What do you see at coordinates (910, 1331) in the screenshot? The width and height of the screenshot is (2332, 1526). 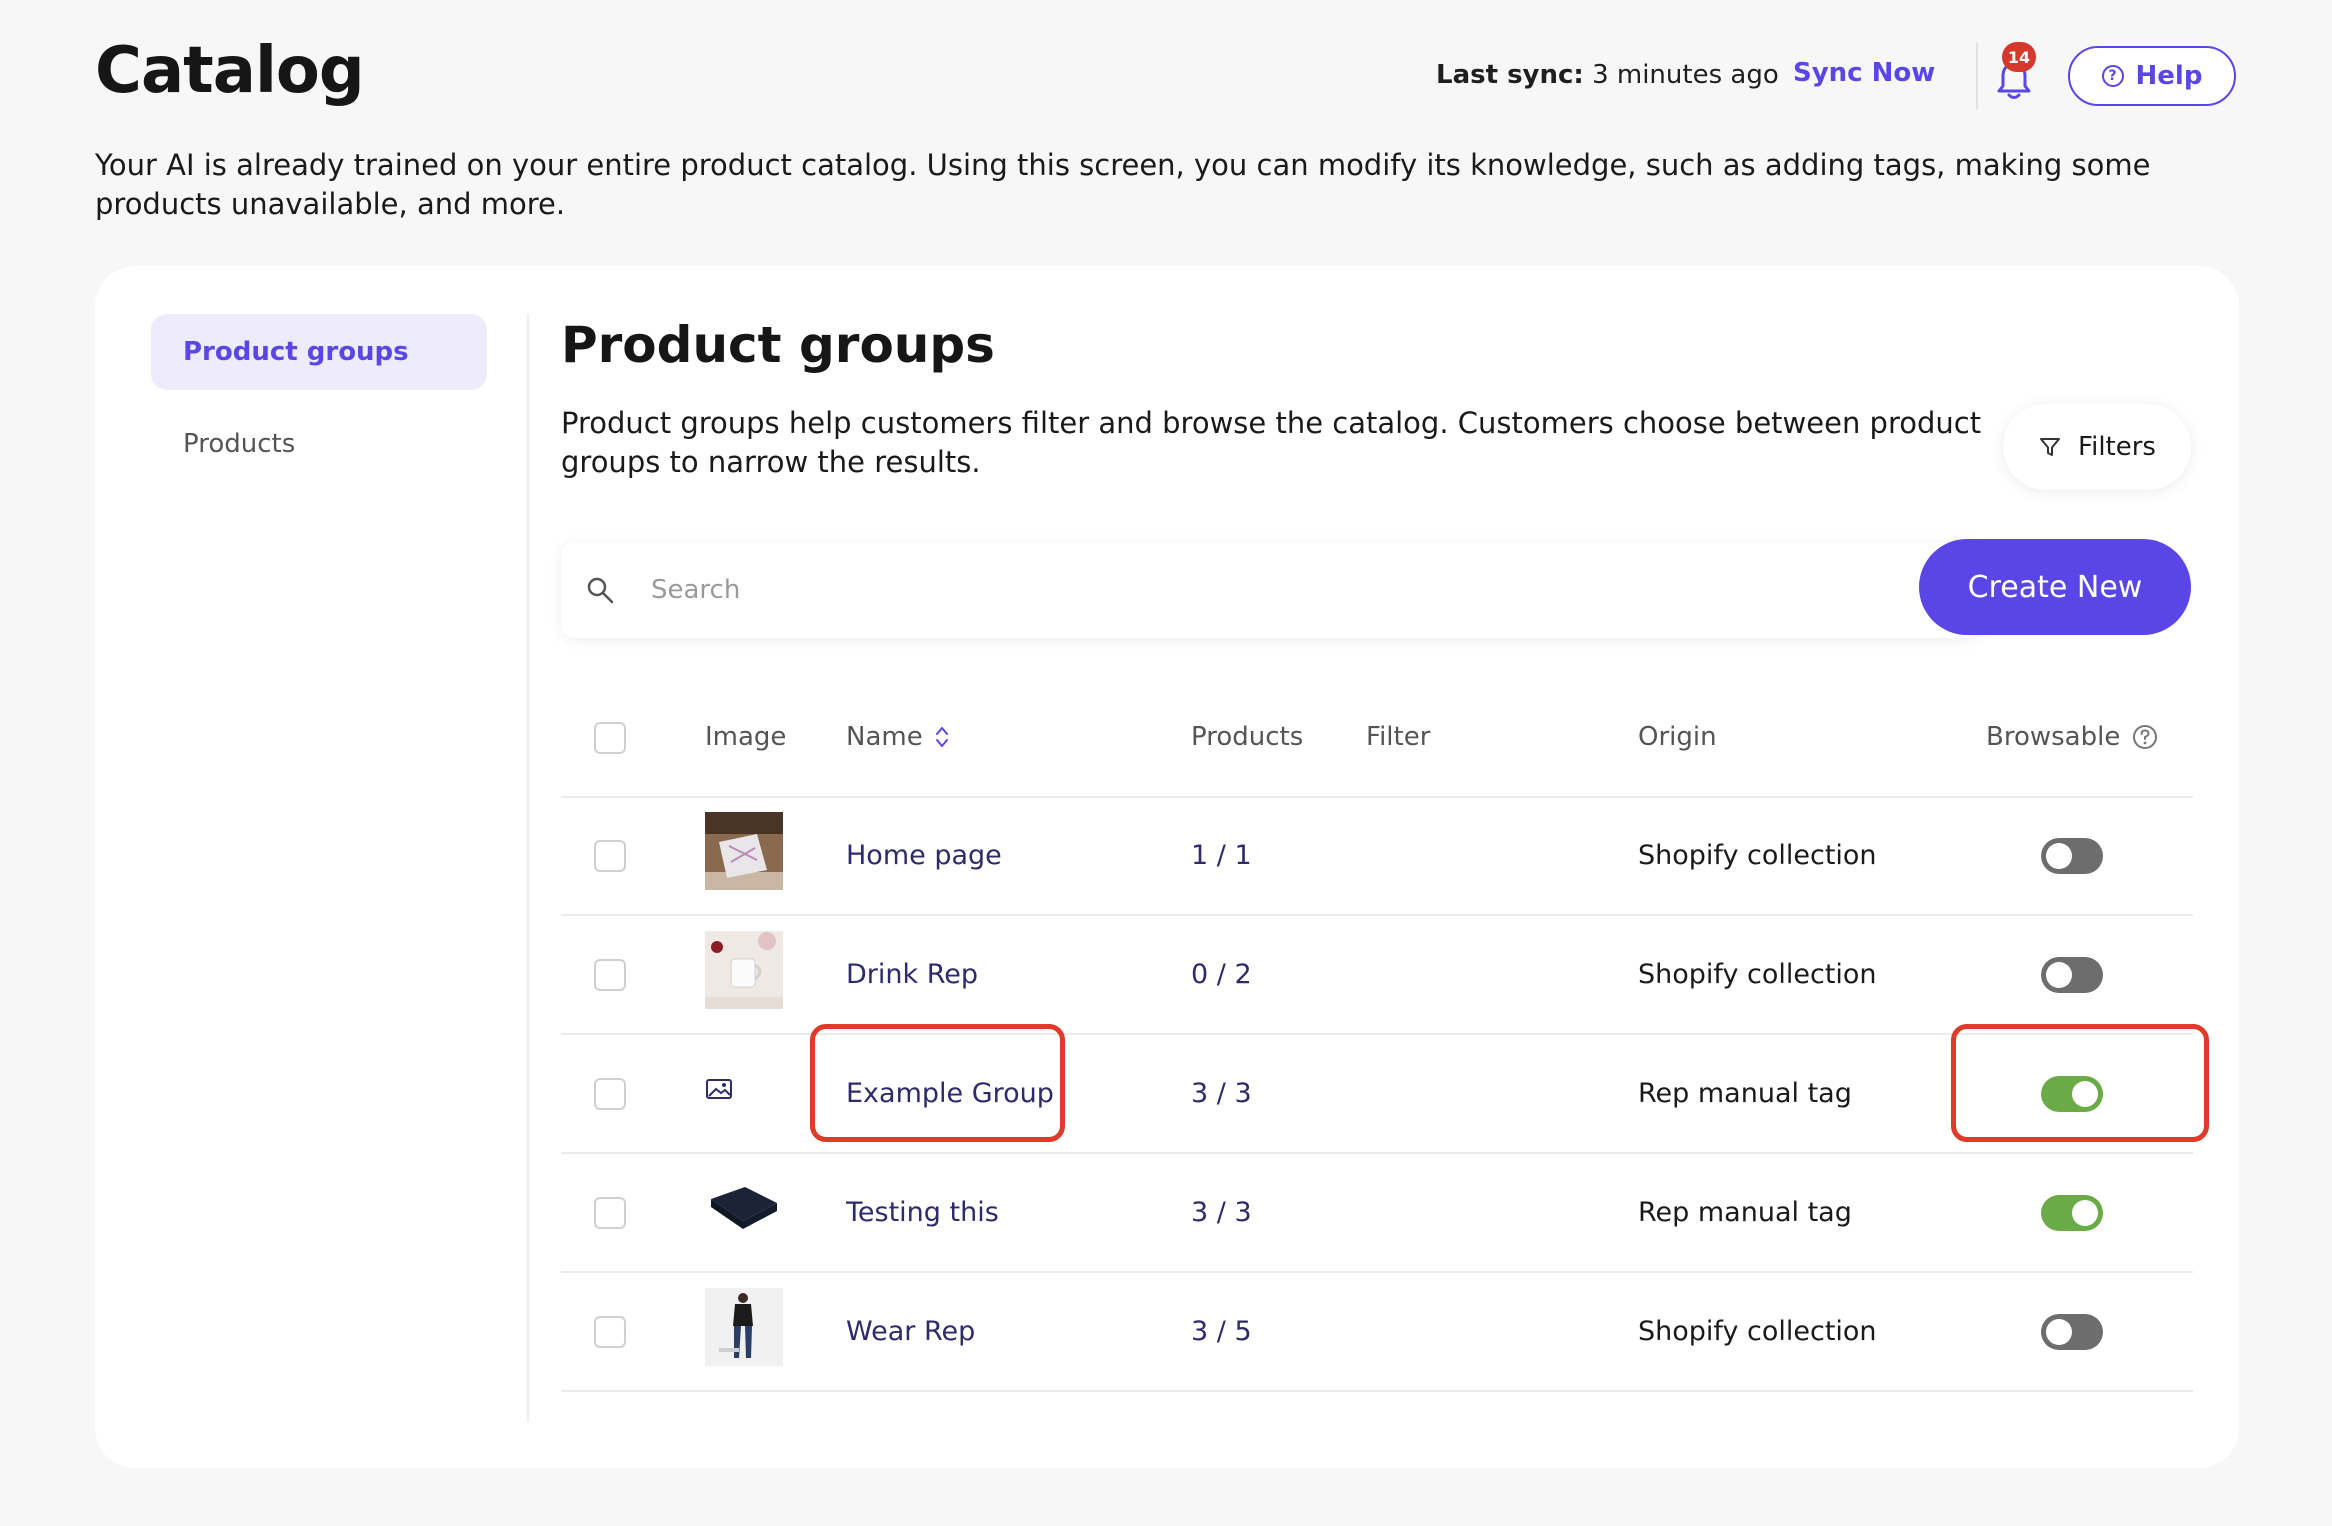 I see `group-name-link: Wear Rep` at bounding box center [910, 1331].